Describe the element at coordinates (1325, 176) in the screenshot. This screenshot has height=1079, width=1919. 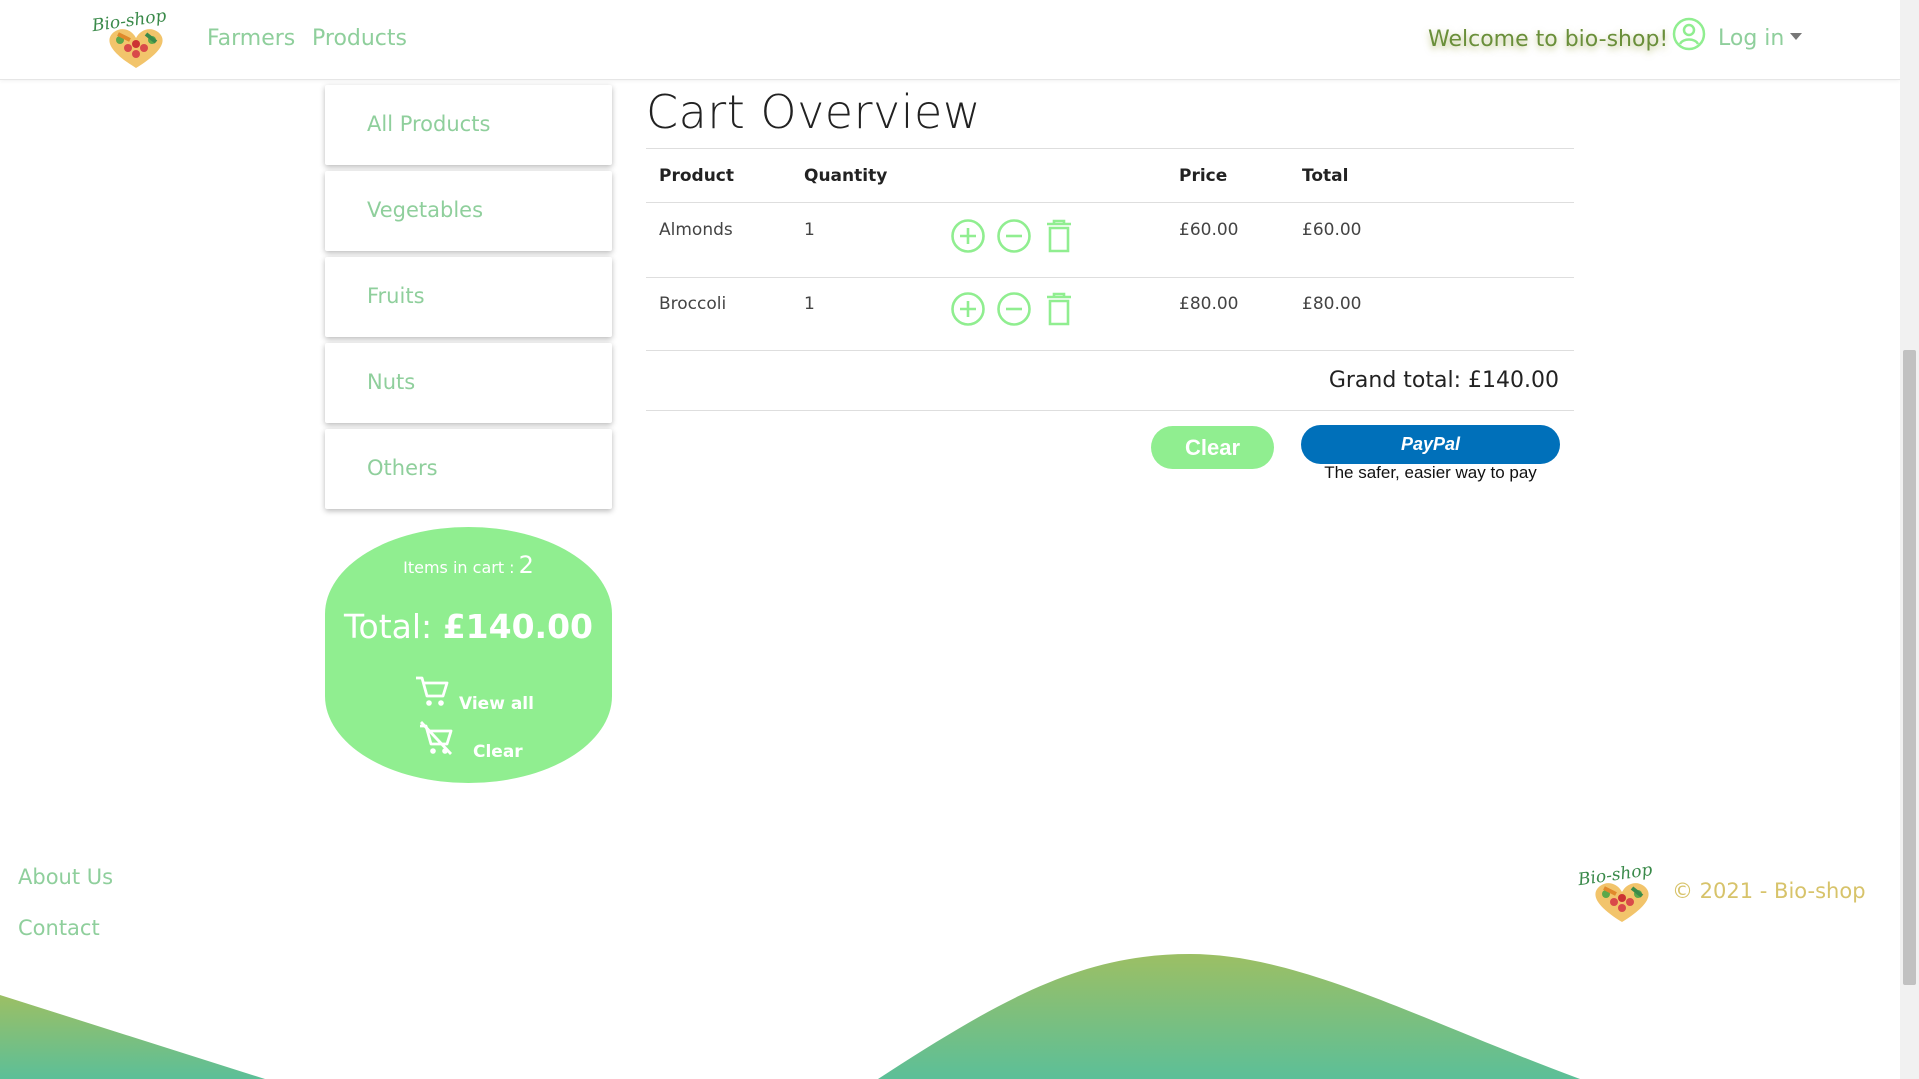
I see `header-total: Total` at that location.